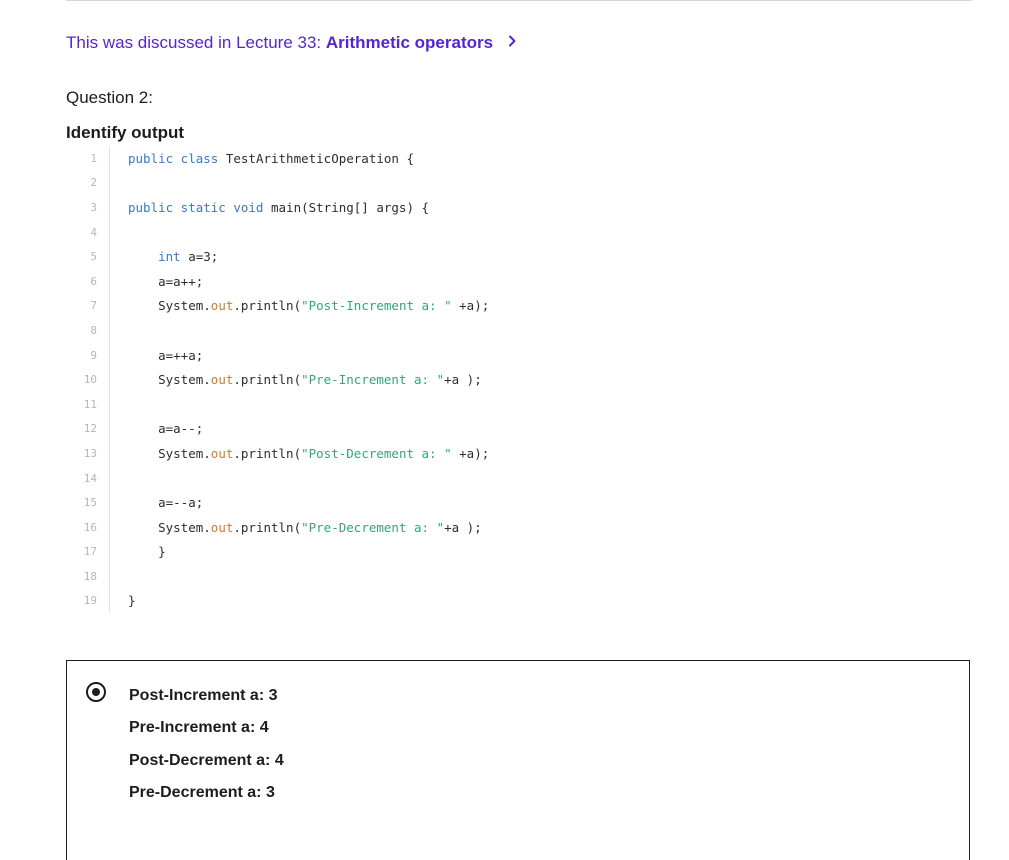  What do you see at coordinates (496, 330) in the screenshot?
I see `code-line: 8` at bounding box center [496, 330].